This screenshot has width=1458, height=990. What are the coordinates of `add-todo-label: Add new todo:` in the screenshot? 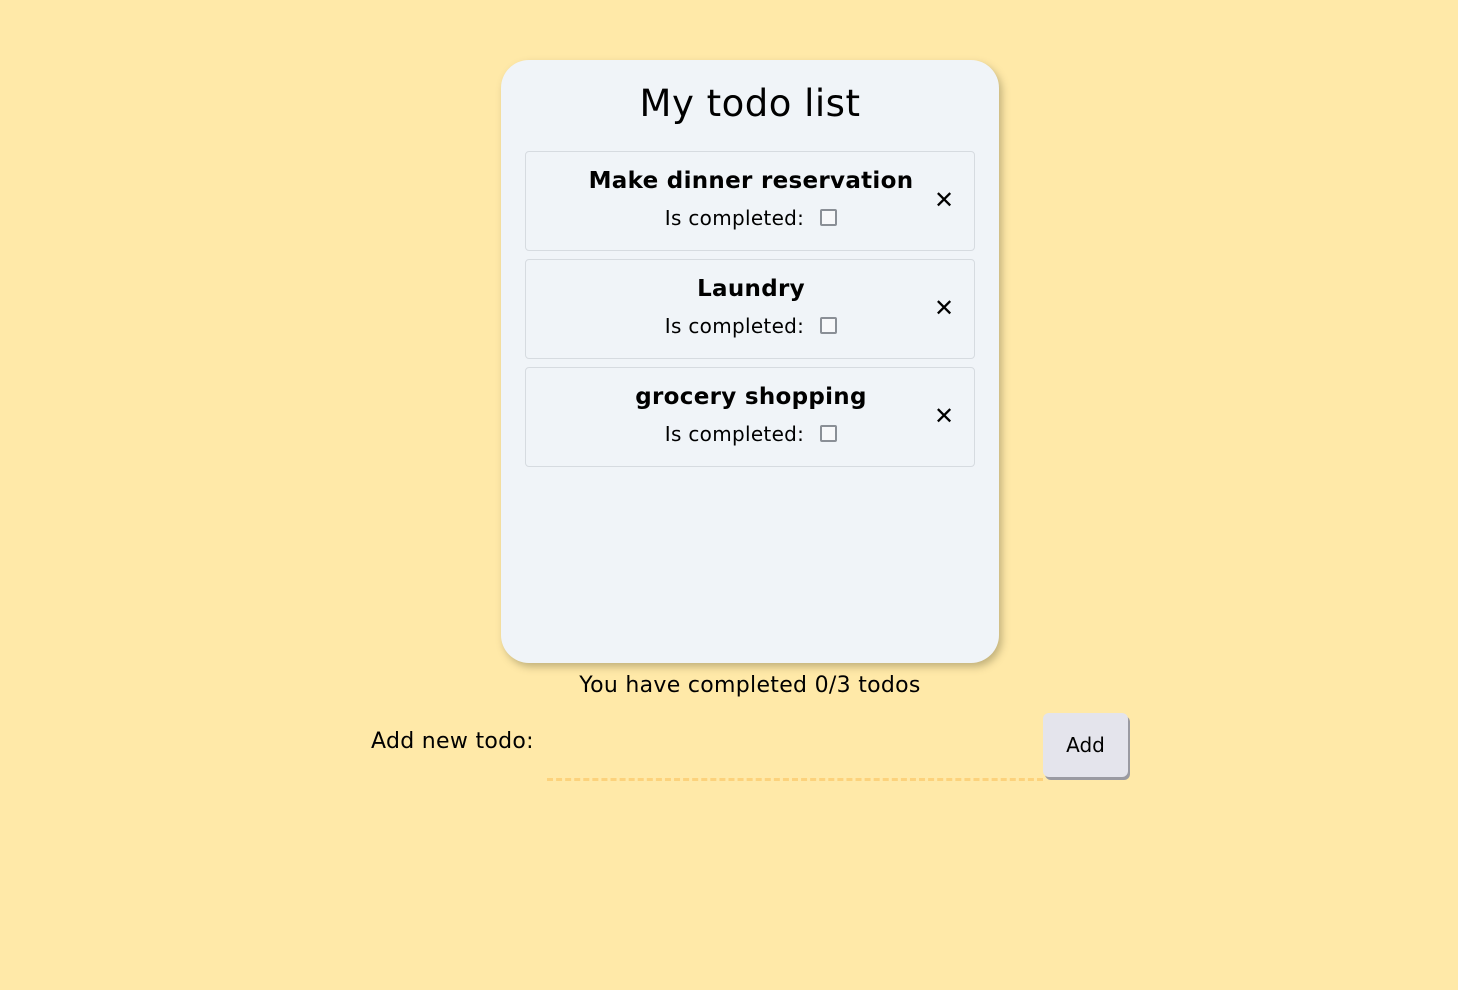 It's located at (452, 741).